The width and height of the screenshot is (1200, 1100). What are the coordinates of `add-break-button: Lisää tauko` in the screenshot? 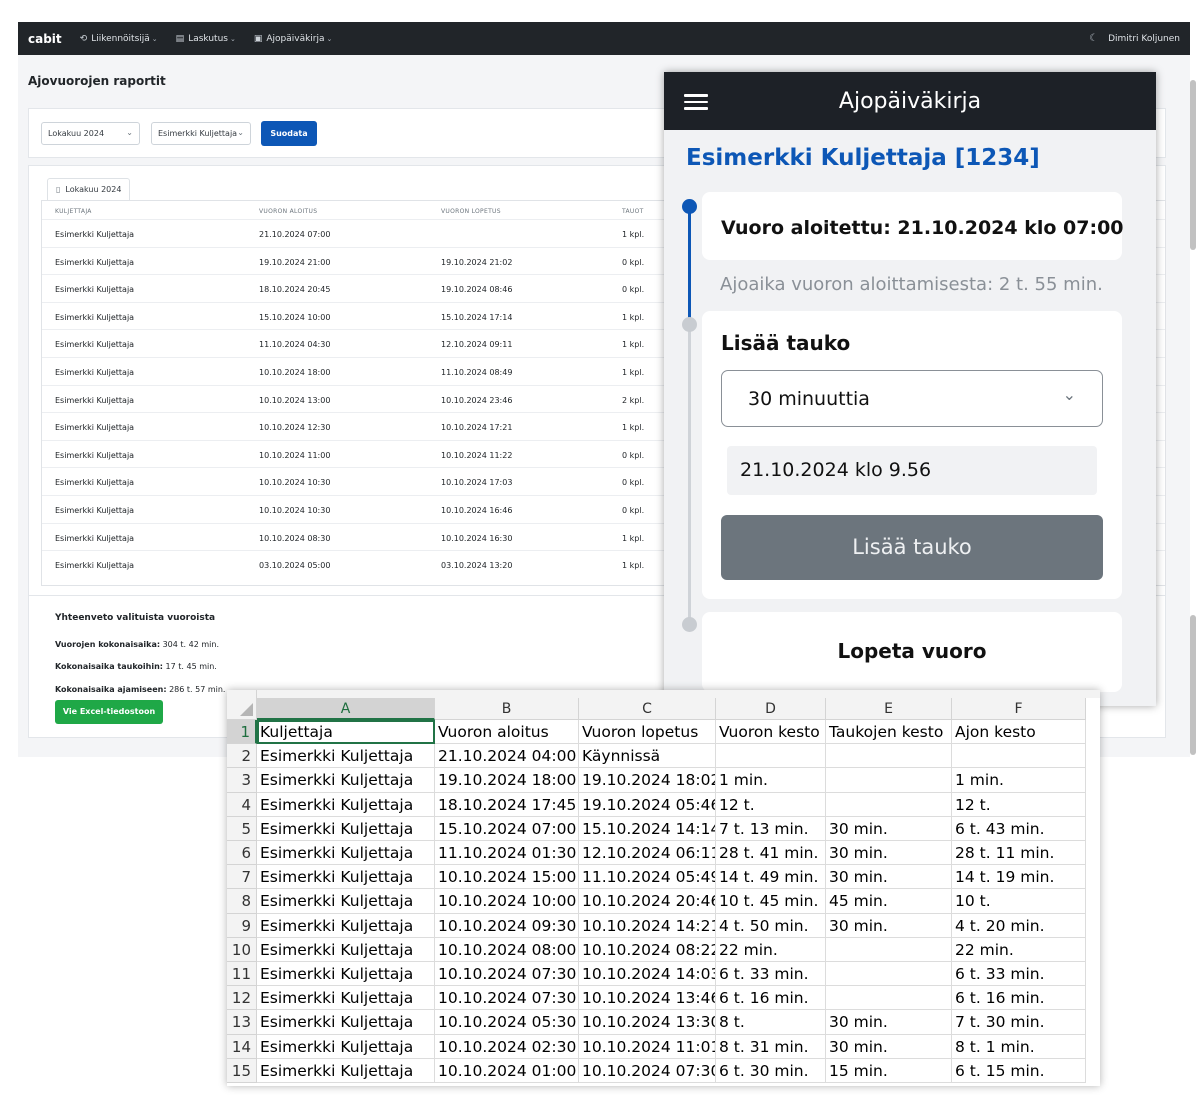 It's located at (912, 547).